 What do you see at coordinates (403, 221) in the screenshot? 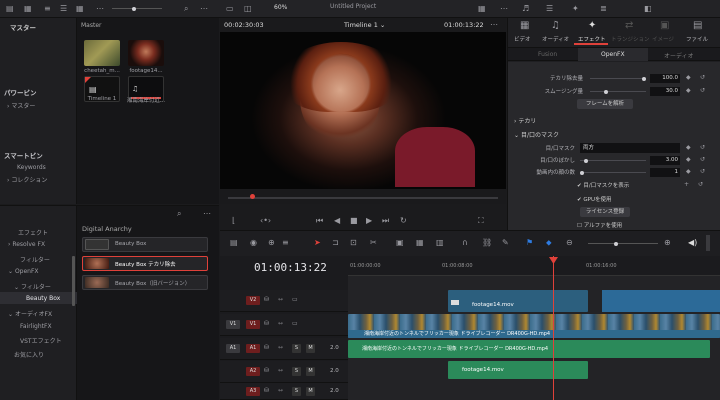
I see `loop-icon: ↻` at bounding box center [403, 221].